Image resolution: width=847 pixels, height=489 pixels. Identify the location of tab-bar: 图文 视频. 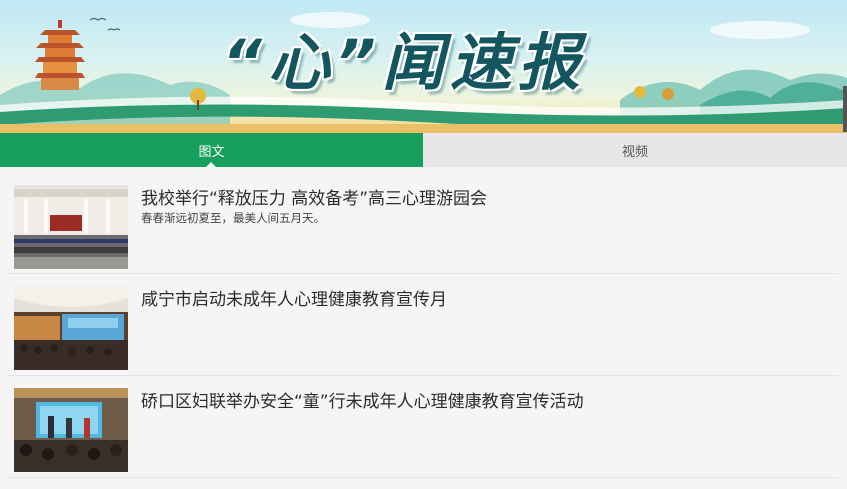
(423, 150).